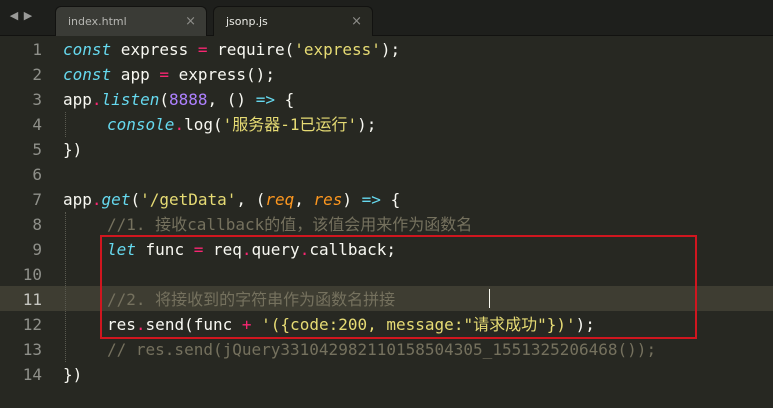  I want to click on code-line-3: app.listen(8888, () => {, so click(179, 99).